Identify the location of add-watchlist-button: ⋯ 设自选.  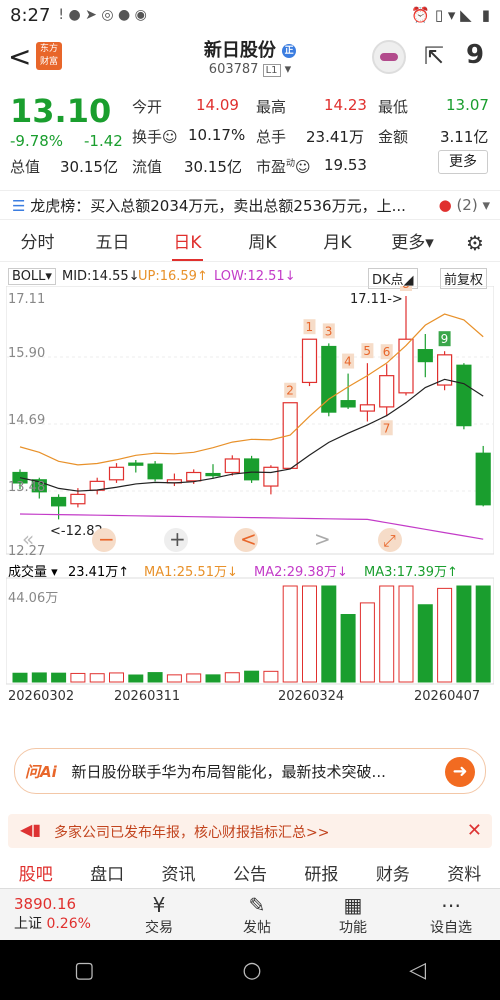
(451, 915).